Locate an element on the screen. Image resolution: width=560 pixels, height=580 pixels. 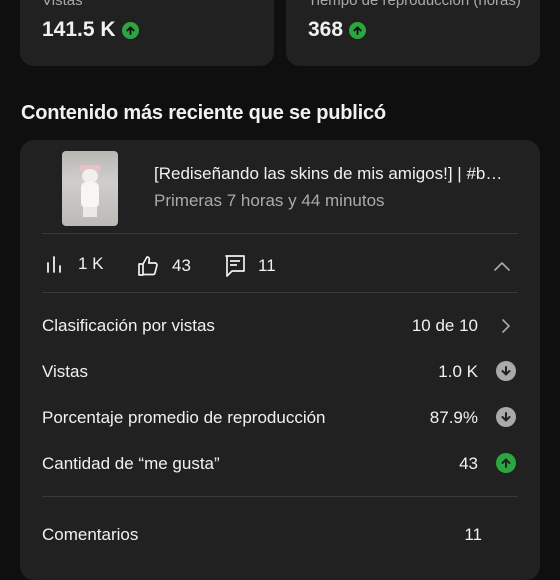
metric-label: Cantidad de “me gusta” is located at coordinates (131, 463).